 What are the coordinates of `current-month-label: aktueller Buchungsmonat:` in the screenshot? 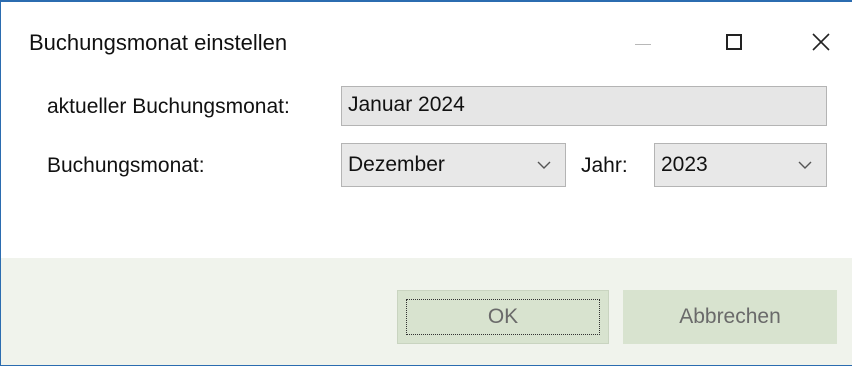 It's located at (168, 106).